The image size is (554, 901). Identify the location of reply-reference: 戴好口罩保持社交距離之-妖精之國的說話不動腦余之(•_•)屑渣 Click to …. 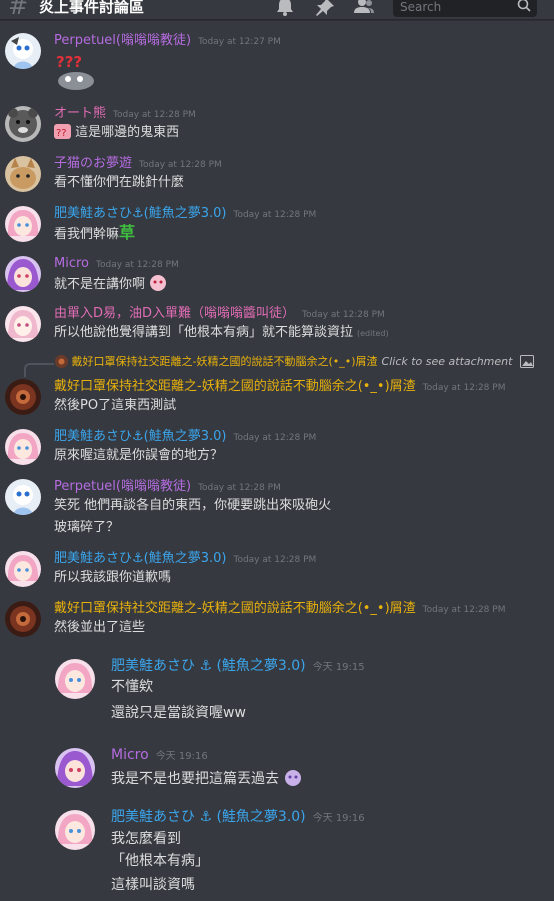
(294, 362).